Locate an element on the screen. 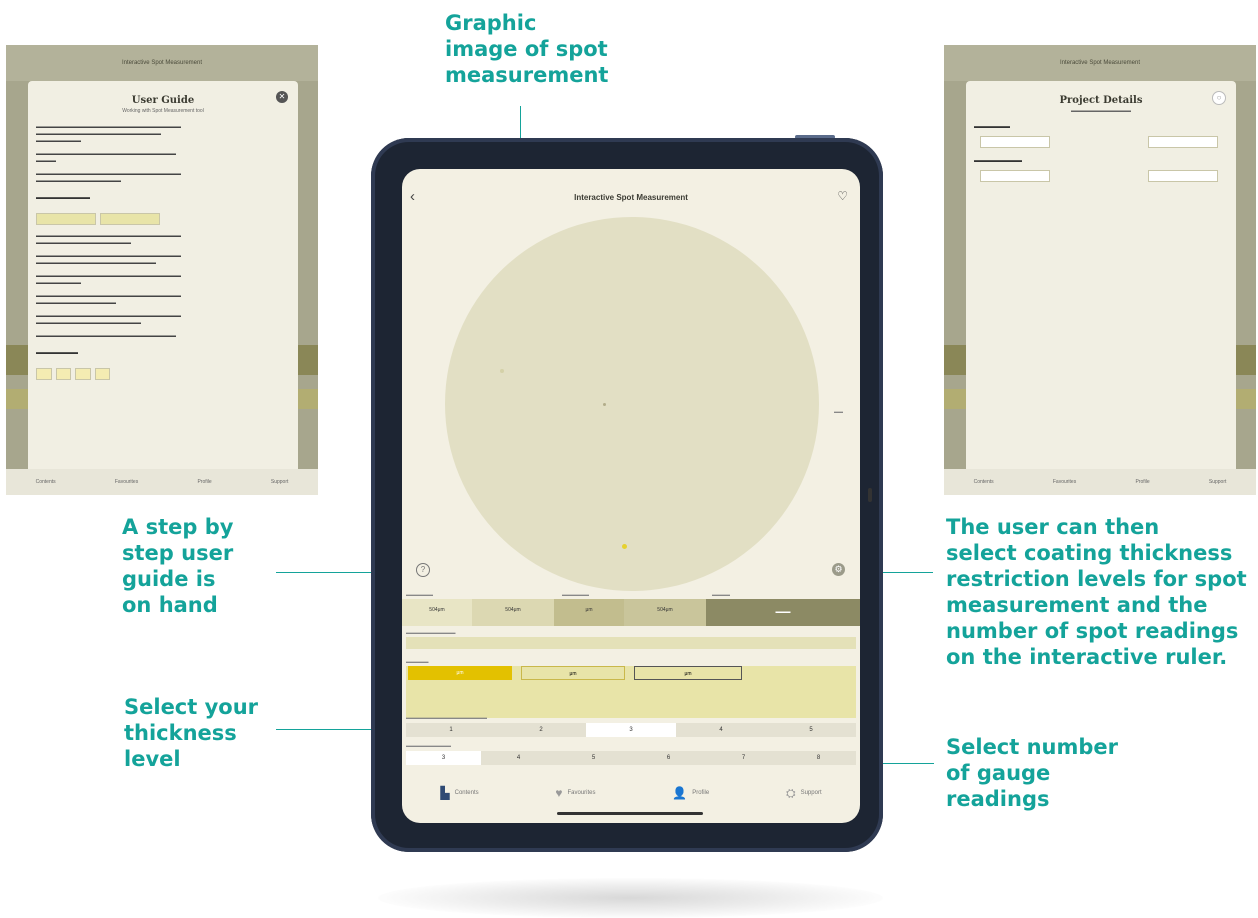  tab-profile: 👤 Profile is located at coordinates (690, 793).